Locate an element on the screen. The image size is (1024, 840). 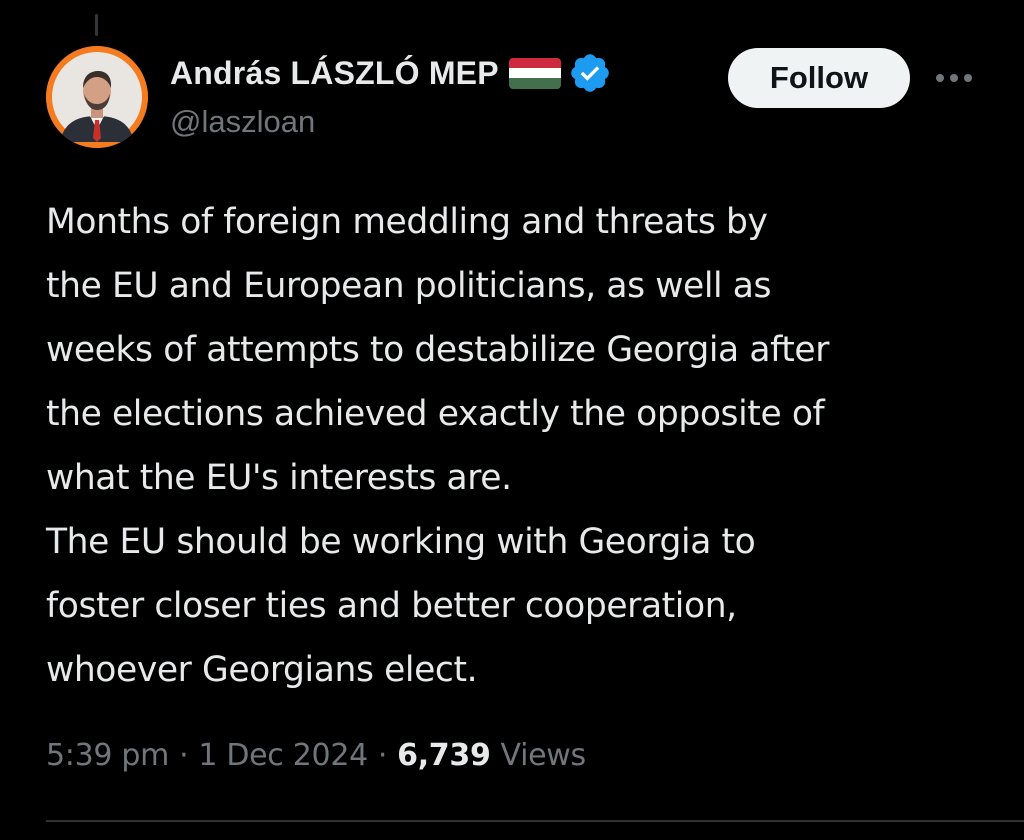
views-count: 6,739 is located at coordinates (444, 755).